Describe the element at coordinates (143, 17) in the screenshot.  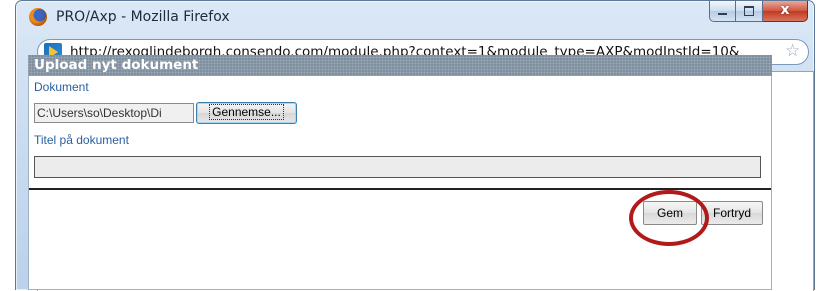
I see `window-title: PRO/Axp - Mozilla Firefox` at that location.